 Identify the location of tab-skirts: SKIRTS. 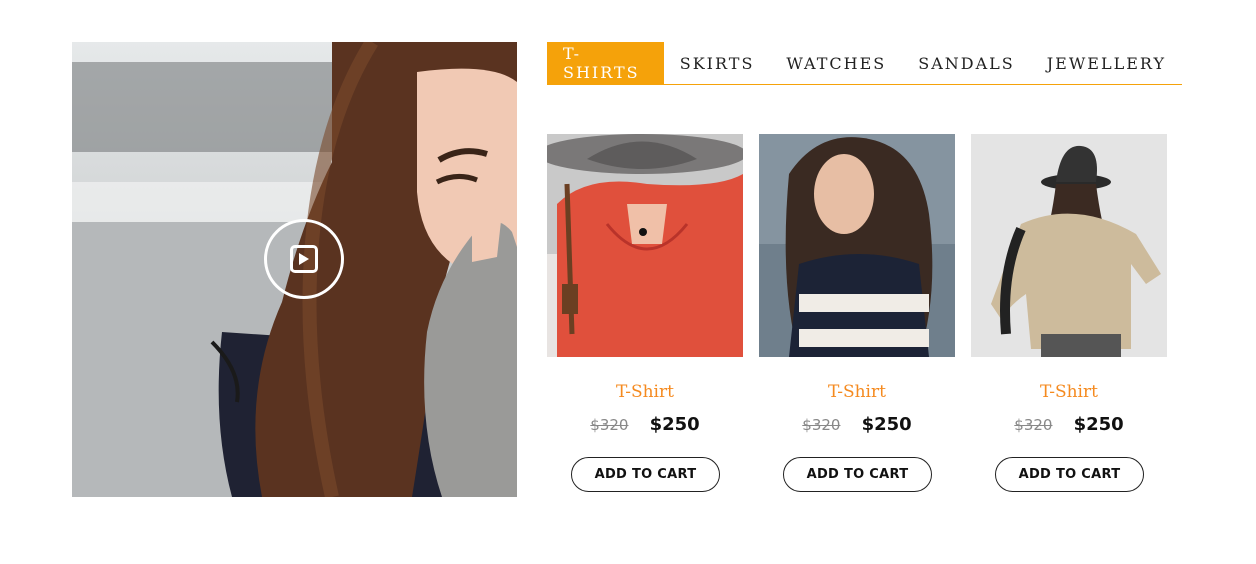
(717, 63).